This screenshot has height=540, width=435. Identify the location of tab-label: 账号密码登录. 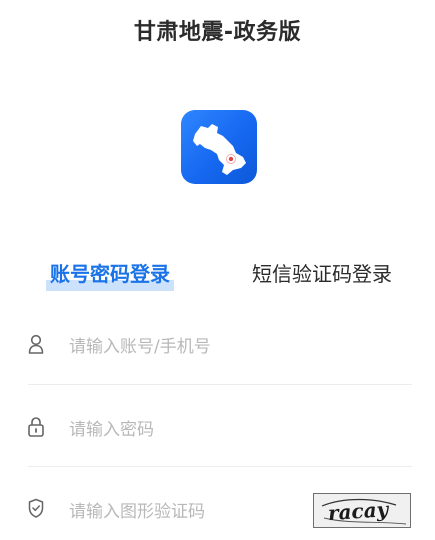
(110, 274).